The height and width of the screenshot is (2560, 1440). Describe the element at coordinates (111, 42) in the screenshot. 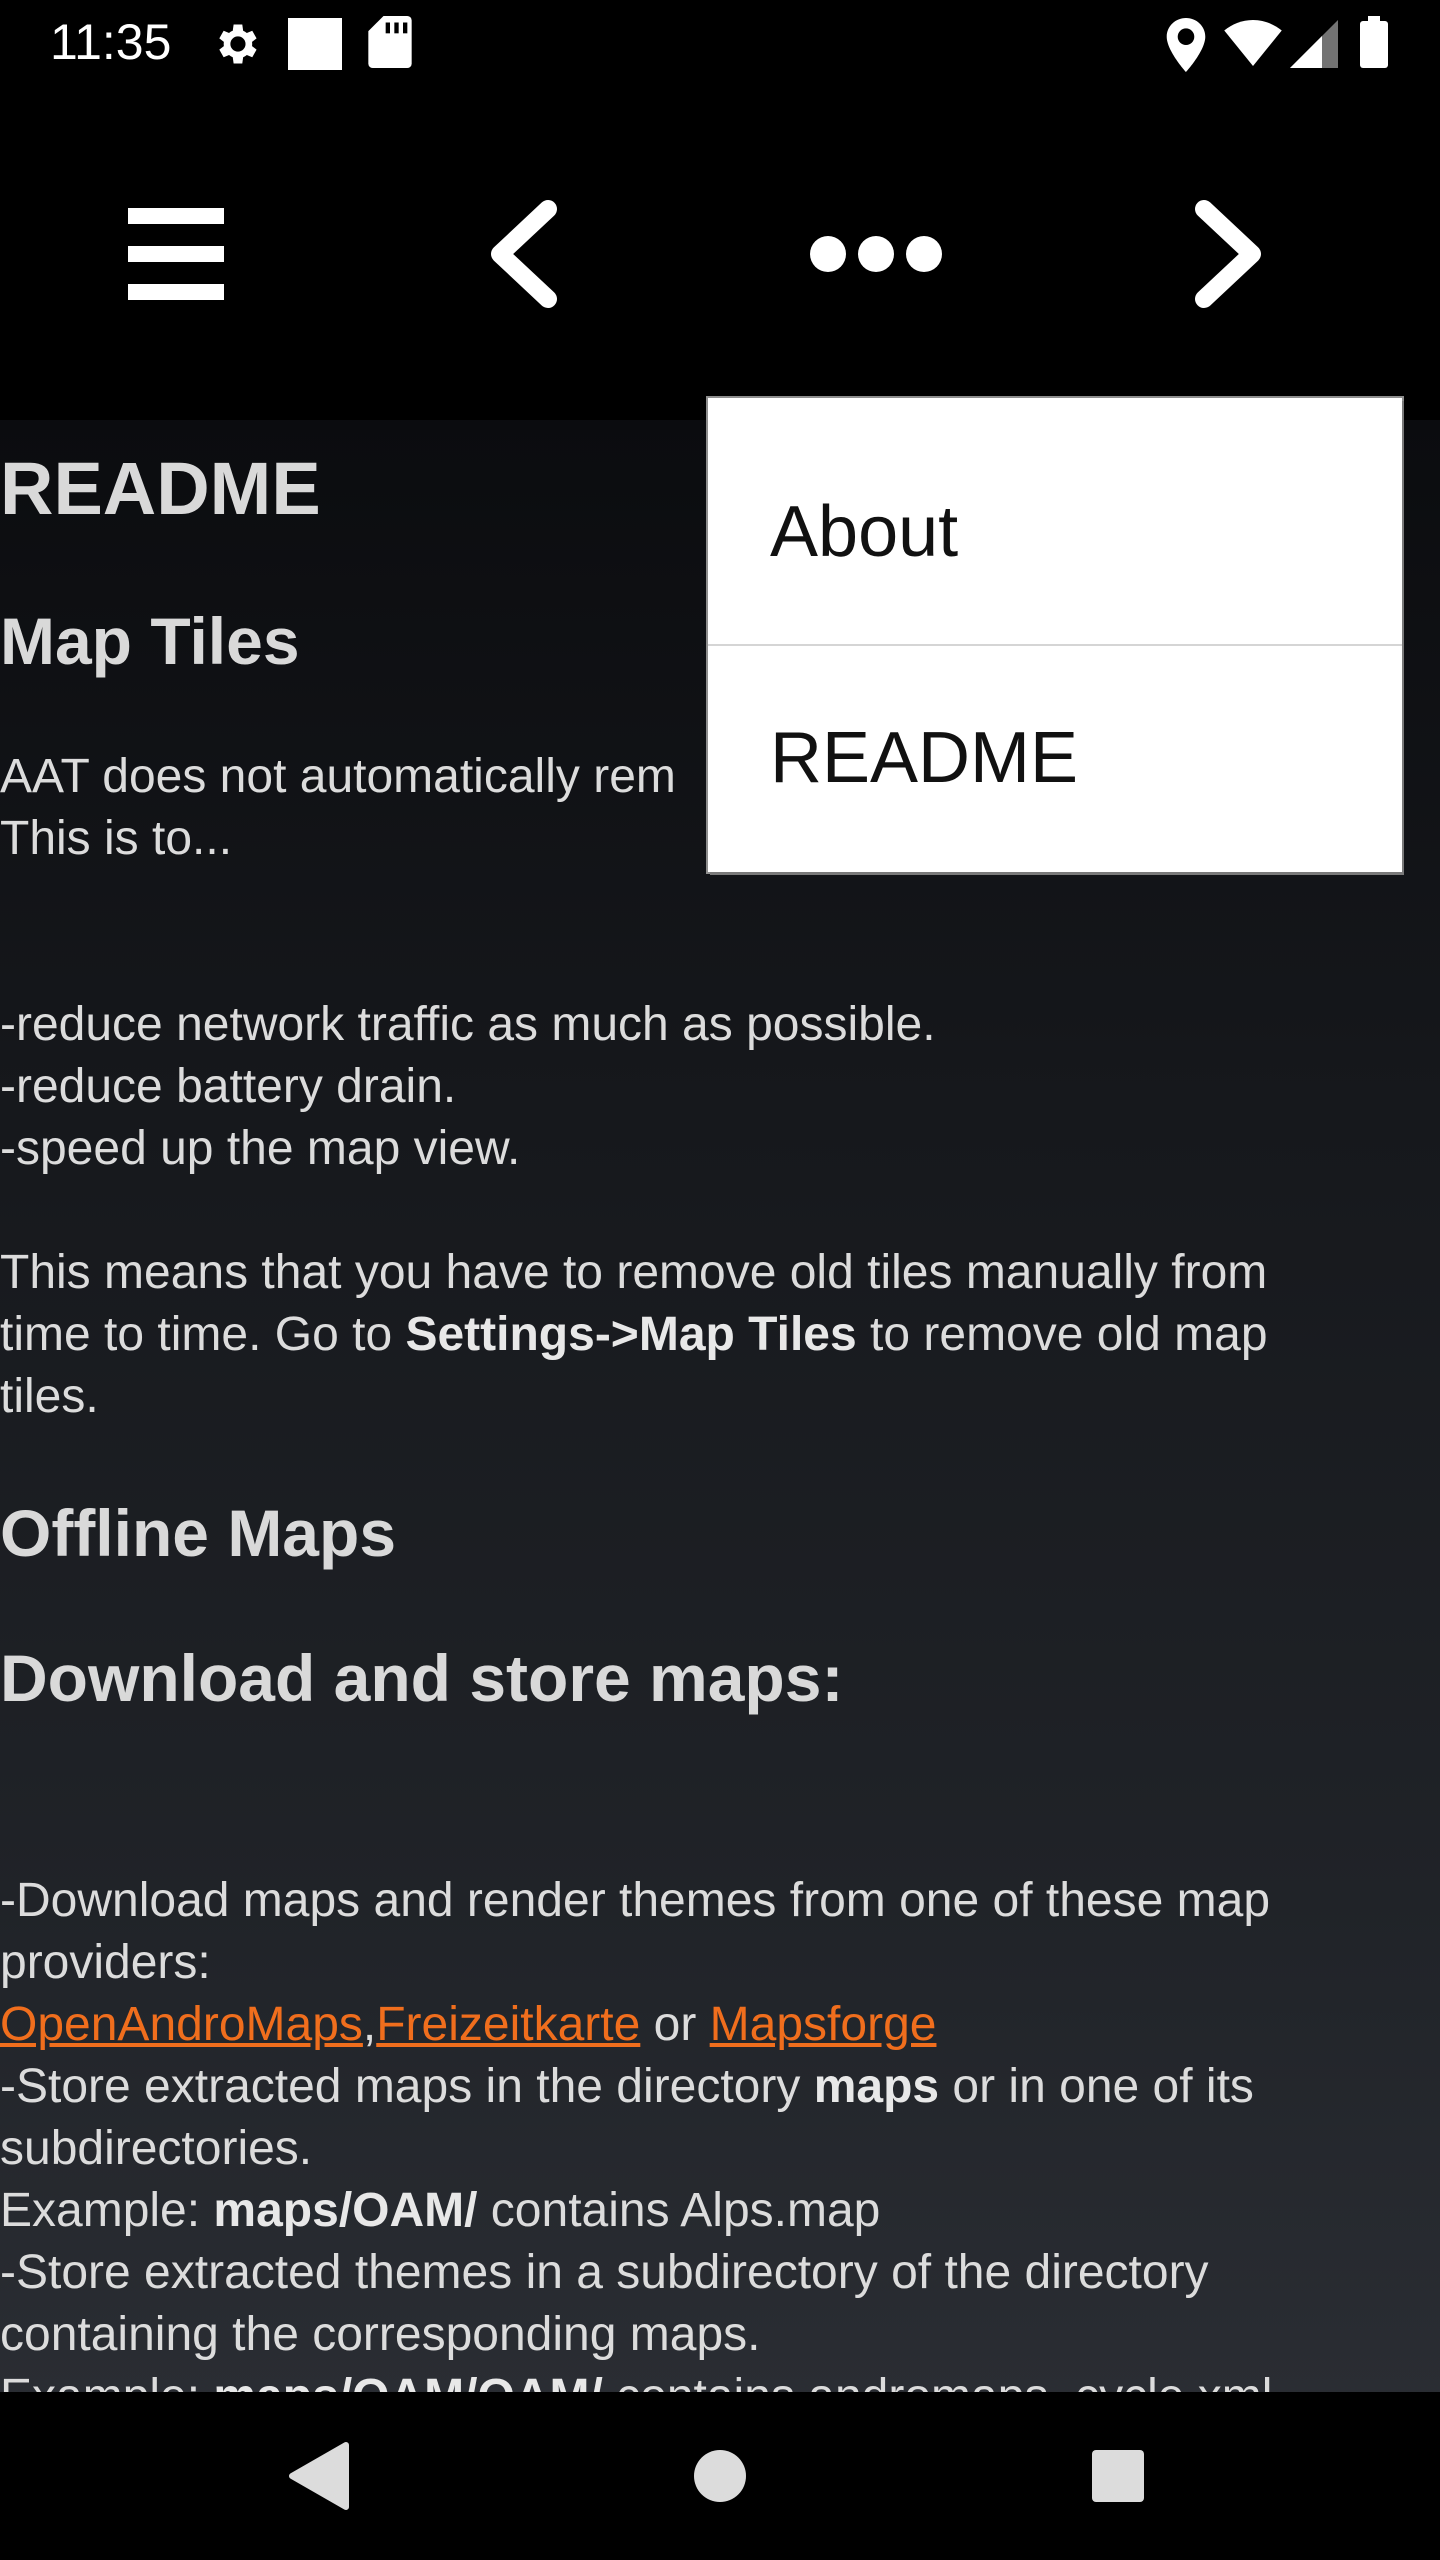

I see `status-time: 11:35` at that location.